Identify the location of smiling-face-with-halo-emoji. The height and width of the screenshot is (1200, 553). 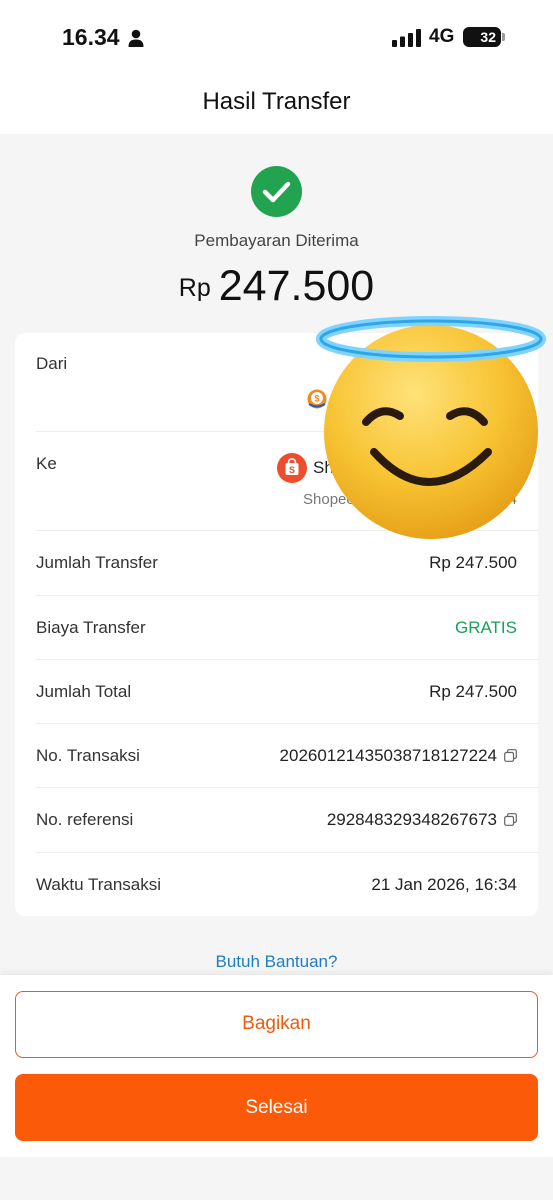
(431, 427).